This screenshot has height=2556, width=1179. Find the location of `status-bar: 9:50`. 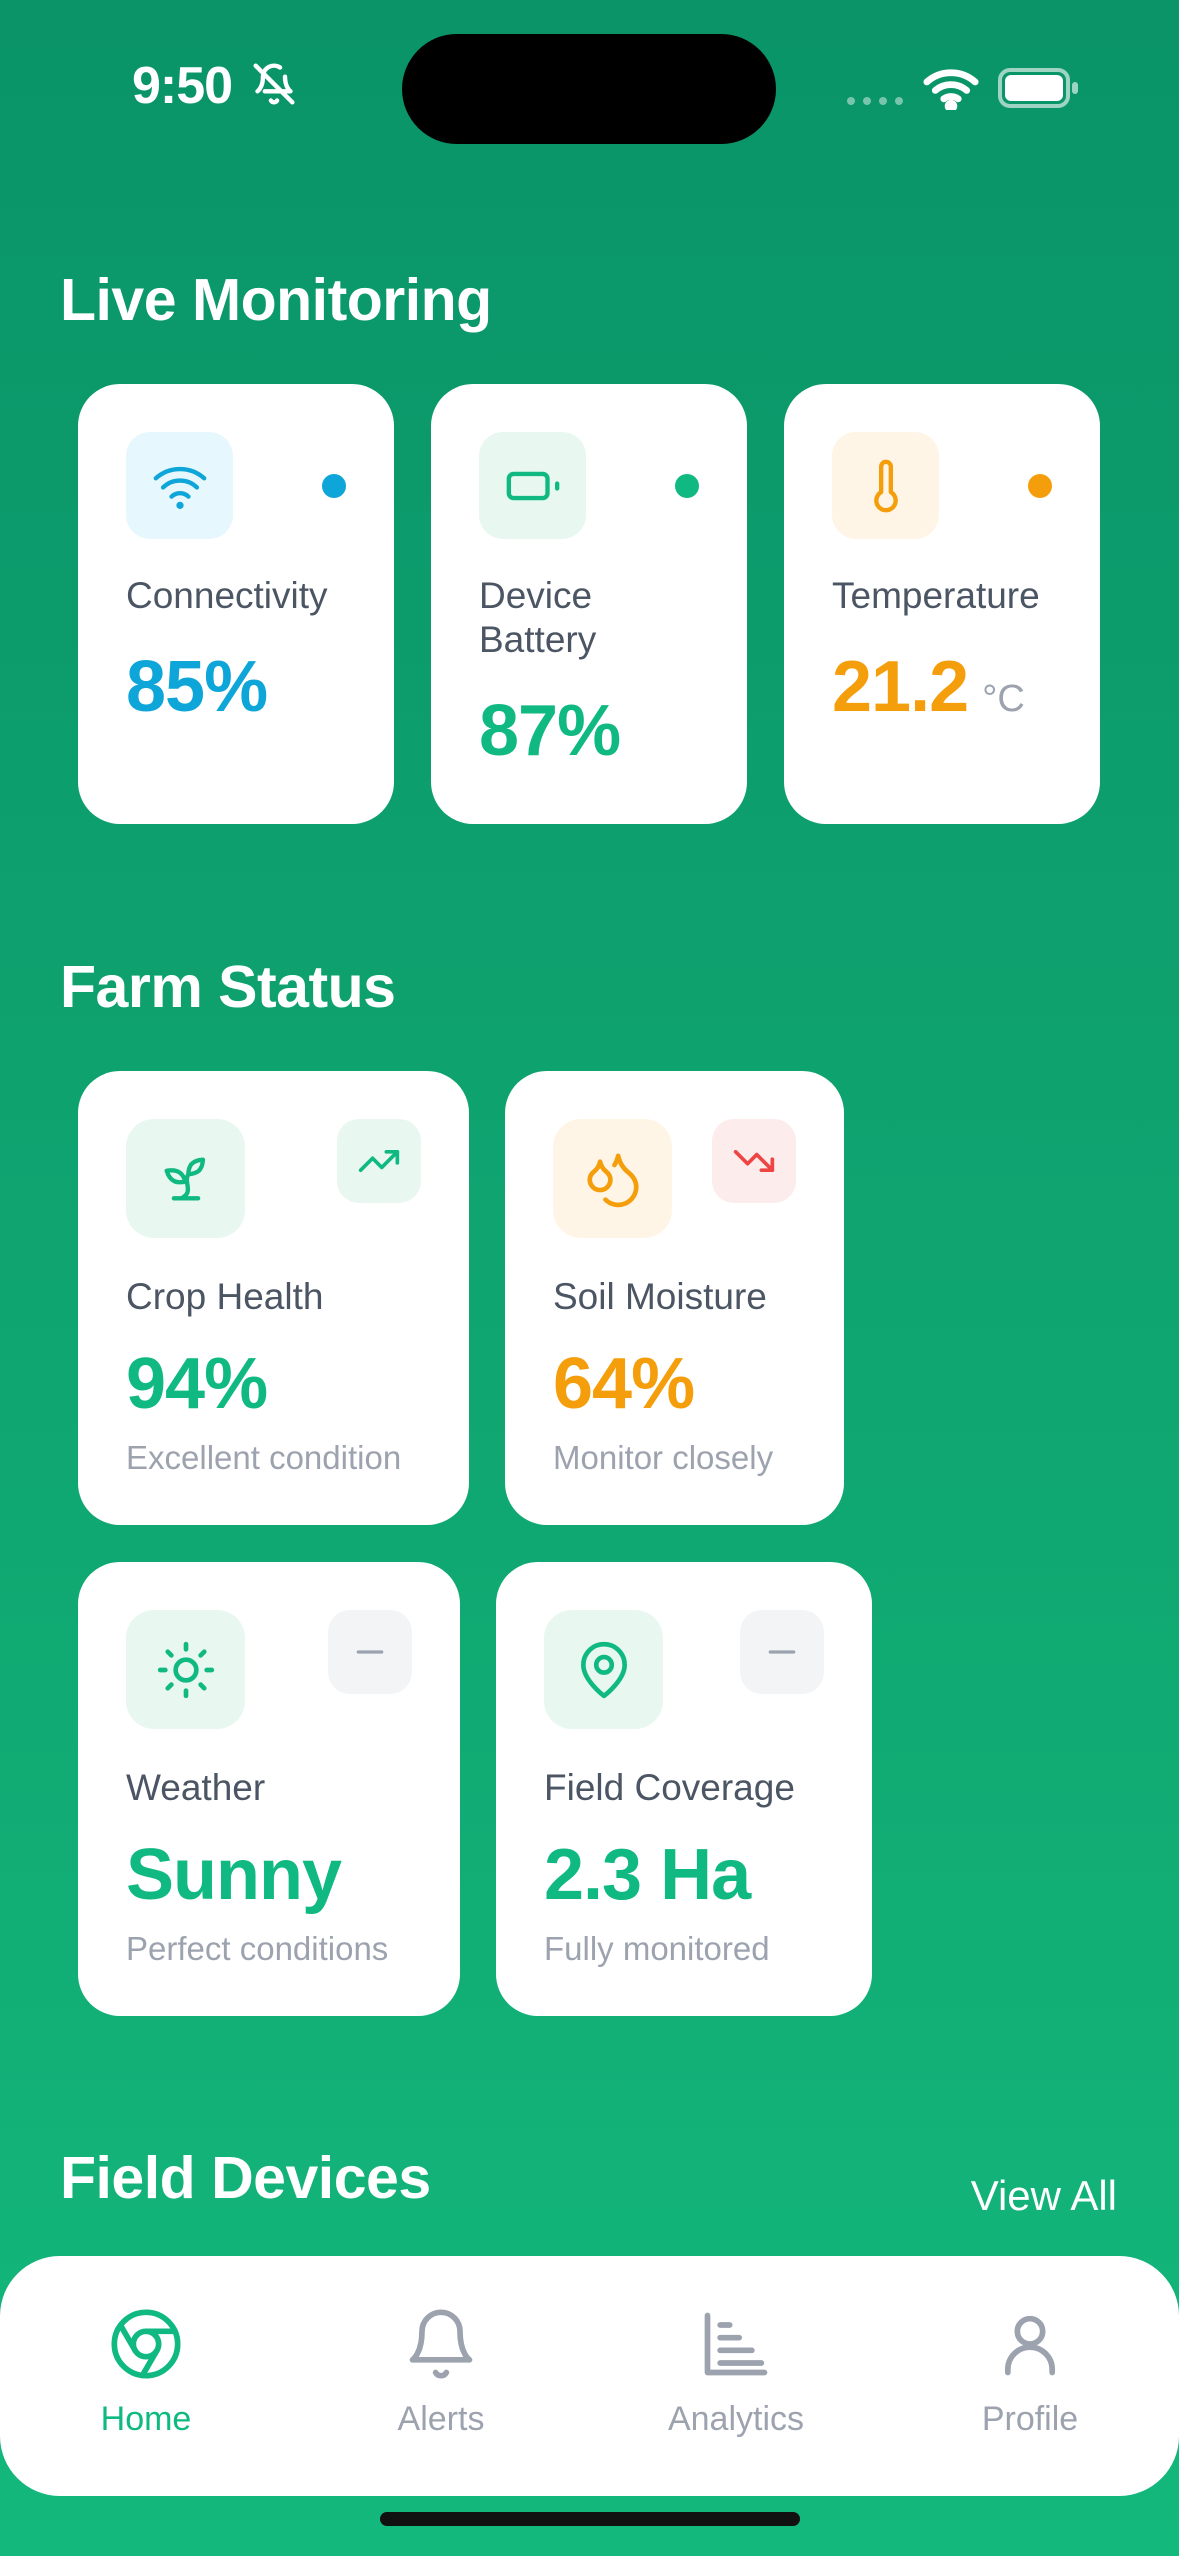

status-bar: 9:50 is located at coordinates (589, 85).